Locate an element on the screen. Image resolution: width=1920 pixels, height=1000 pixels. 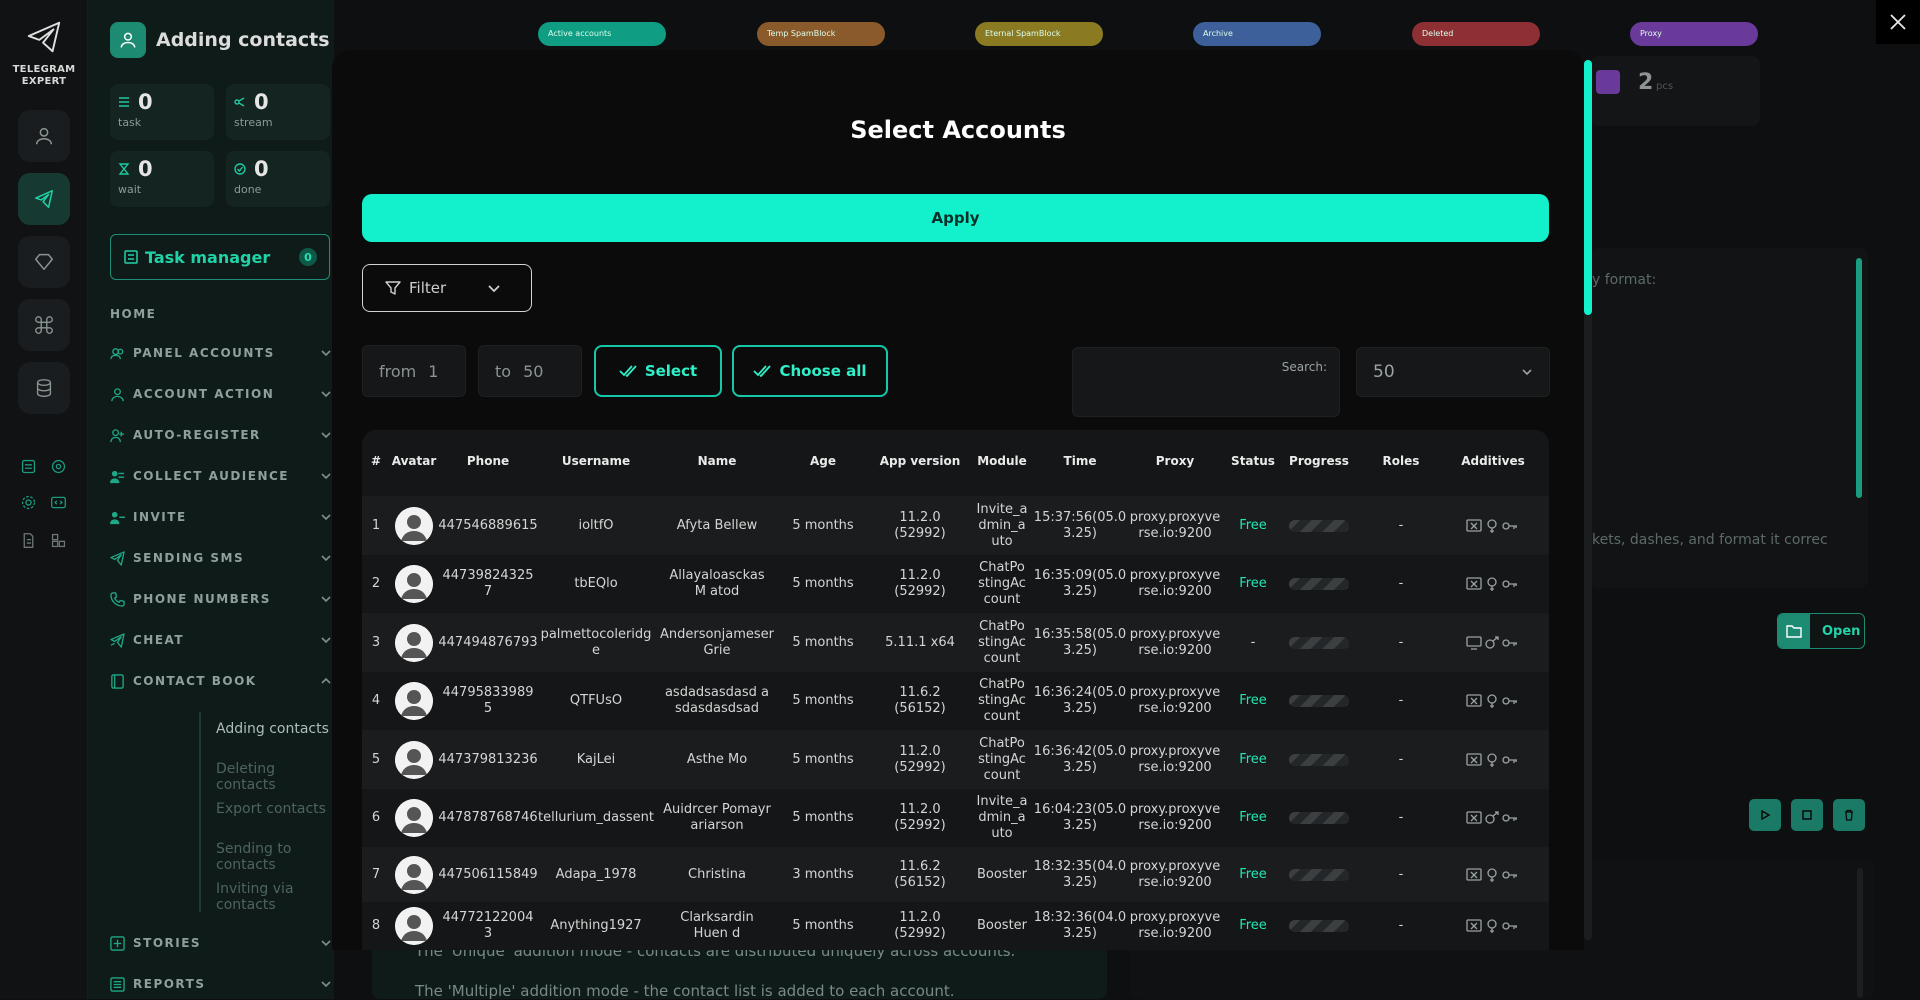
nav-invite: INVITE is located at coordinates (221, 517).